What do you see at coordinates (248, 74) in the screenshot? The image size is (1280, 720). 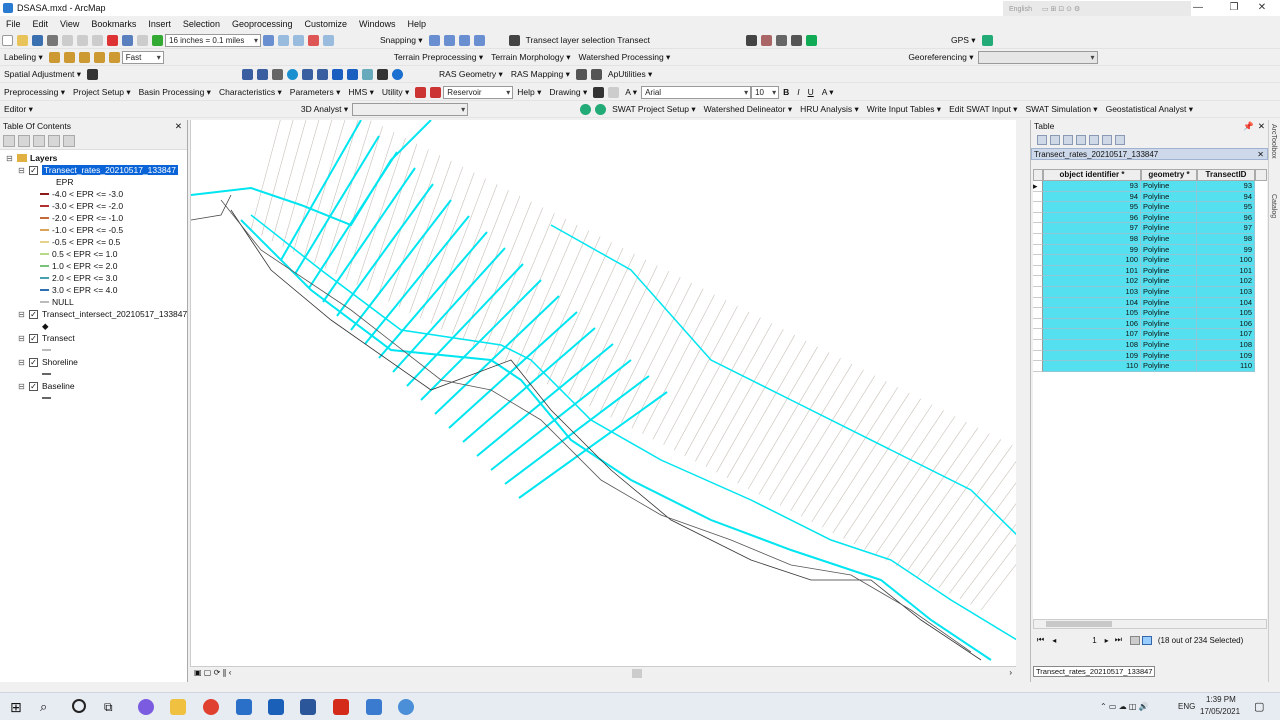 I see `zoom-in-icon` at bounding box center [248, 74].